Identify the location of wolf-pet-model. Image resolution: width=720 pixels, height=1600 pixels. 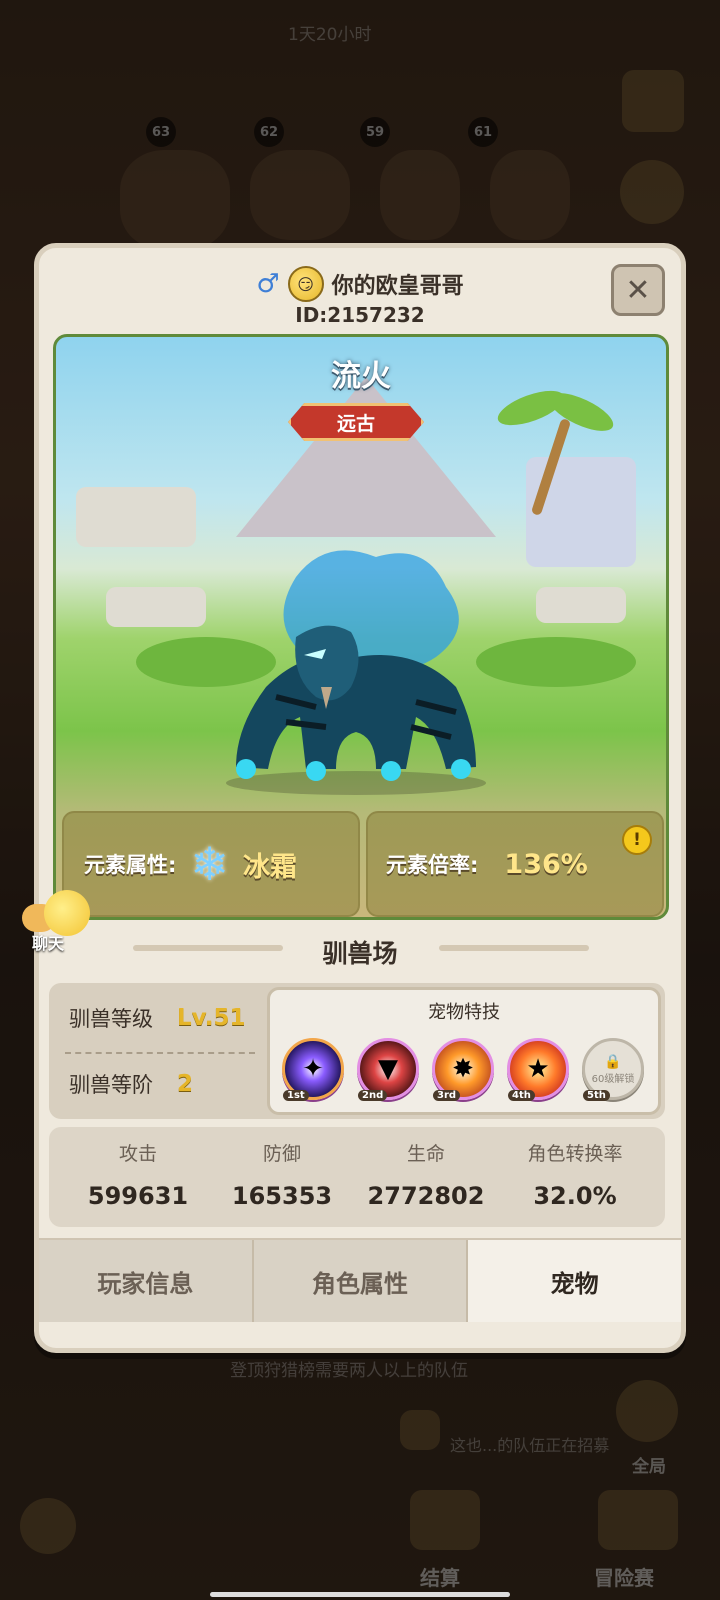
(356, 672).